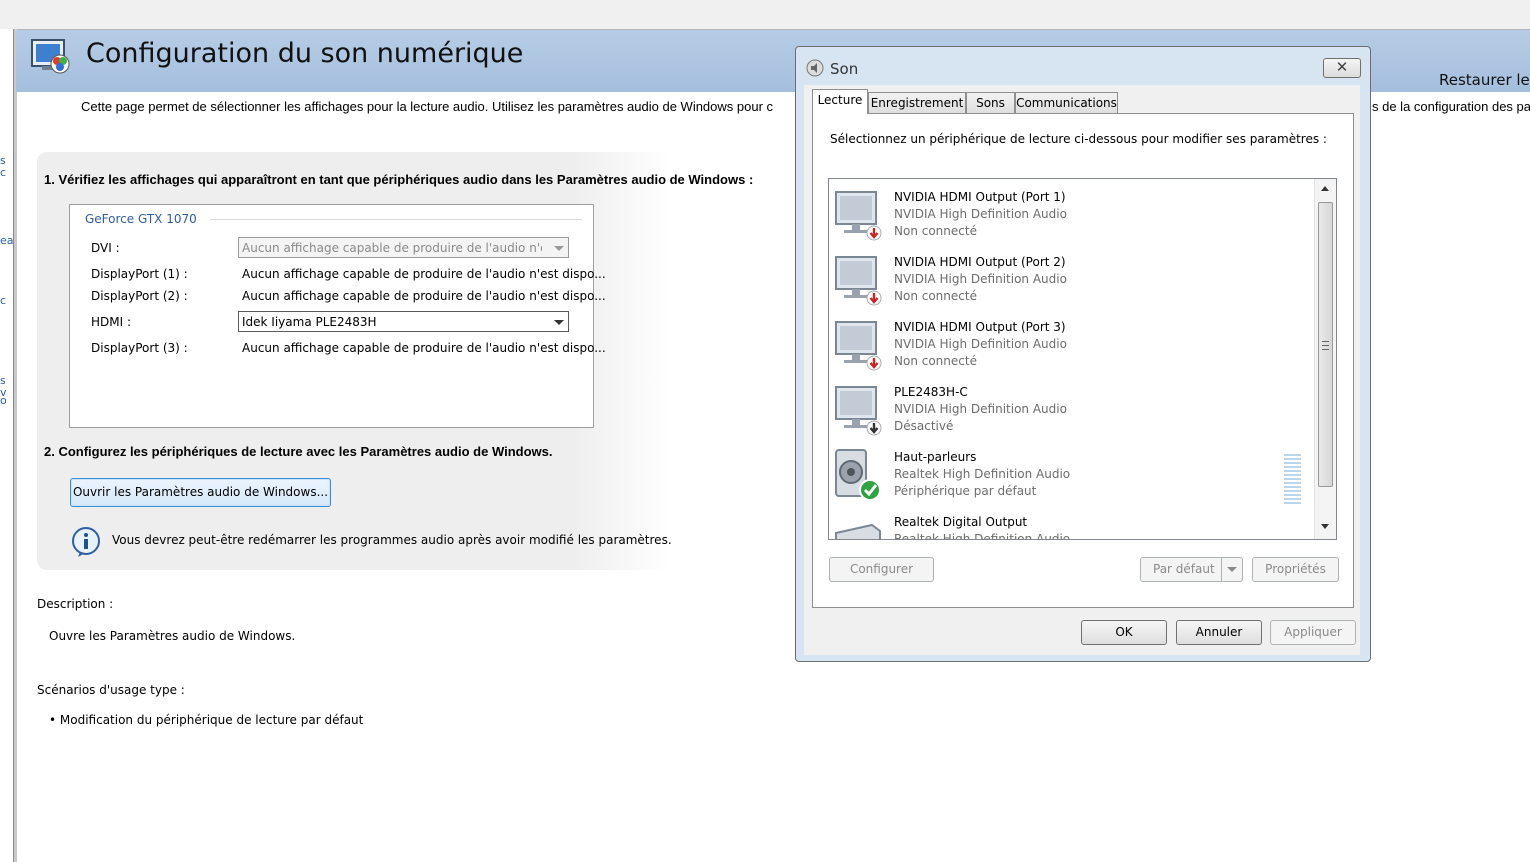  Describe the element at coordinates (3, 401) in the screenshot. I see `nav-fragment: o` at that location.